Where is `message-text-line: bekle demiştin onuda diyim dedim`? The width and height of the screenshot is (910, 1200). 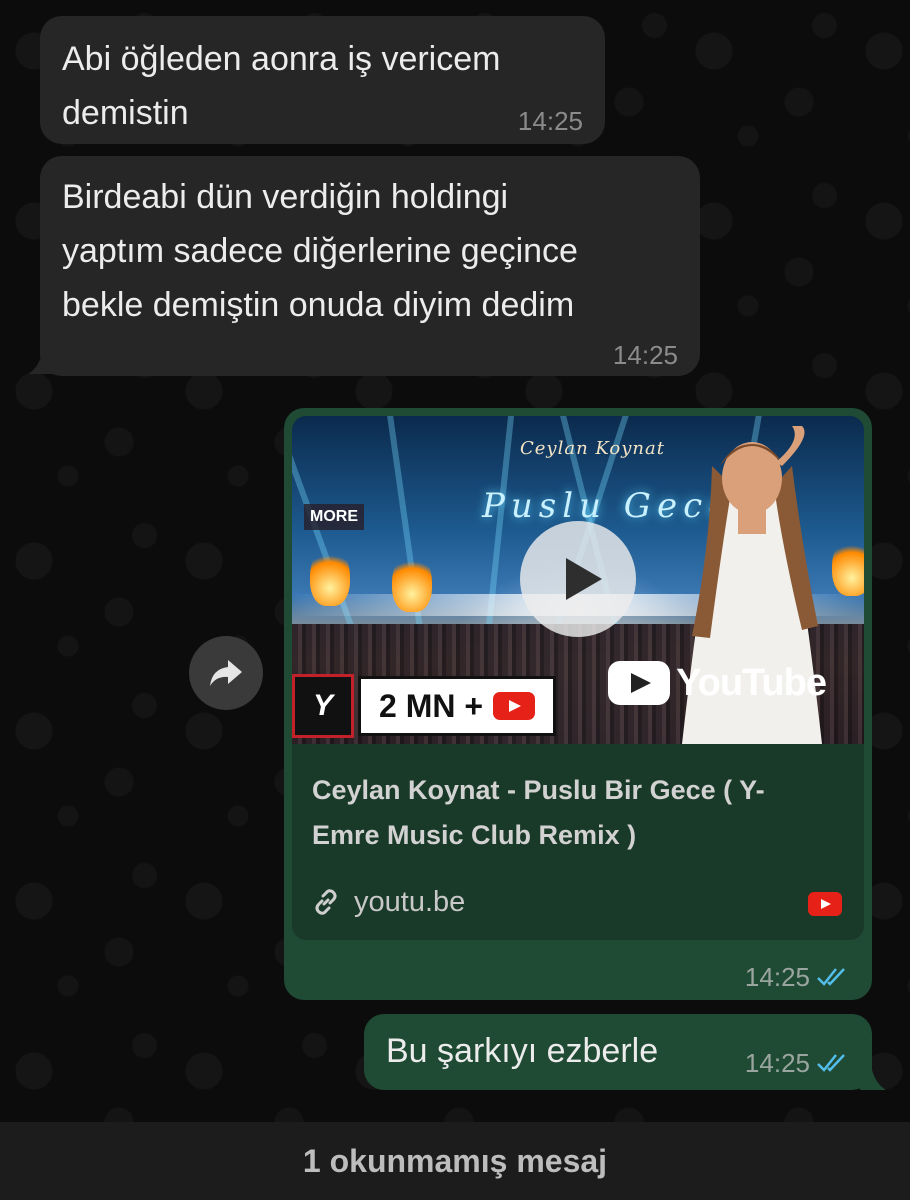
message-text-line: bekle demiştin onuda diyim dedim is located at coordinates (318, 305).